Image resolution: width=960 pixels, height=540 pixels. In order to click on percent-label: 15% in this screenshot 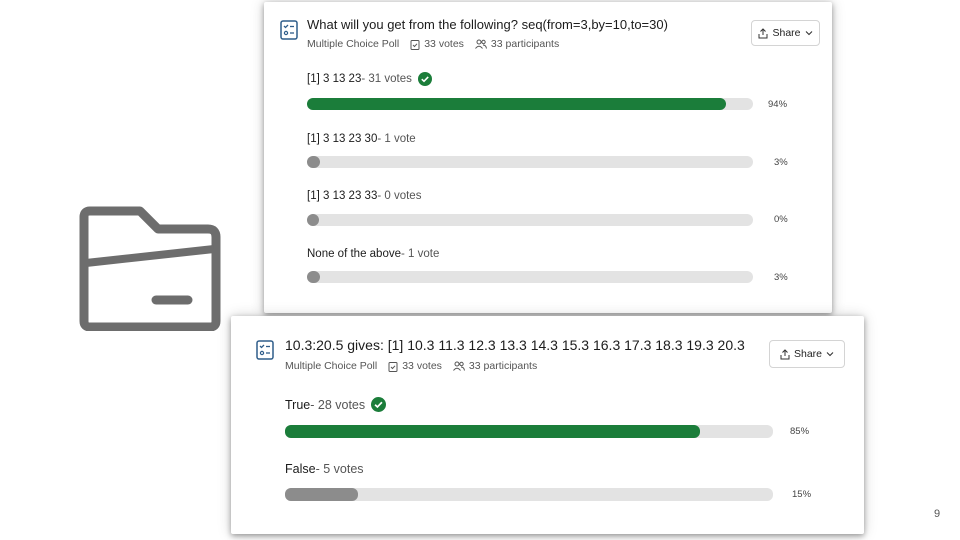, I will do `click(802, 494)`.